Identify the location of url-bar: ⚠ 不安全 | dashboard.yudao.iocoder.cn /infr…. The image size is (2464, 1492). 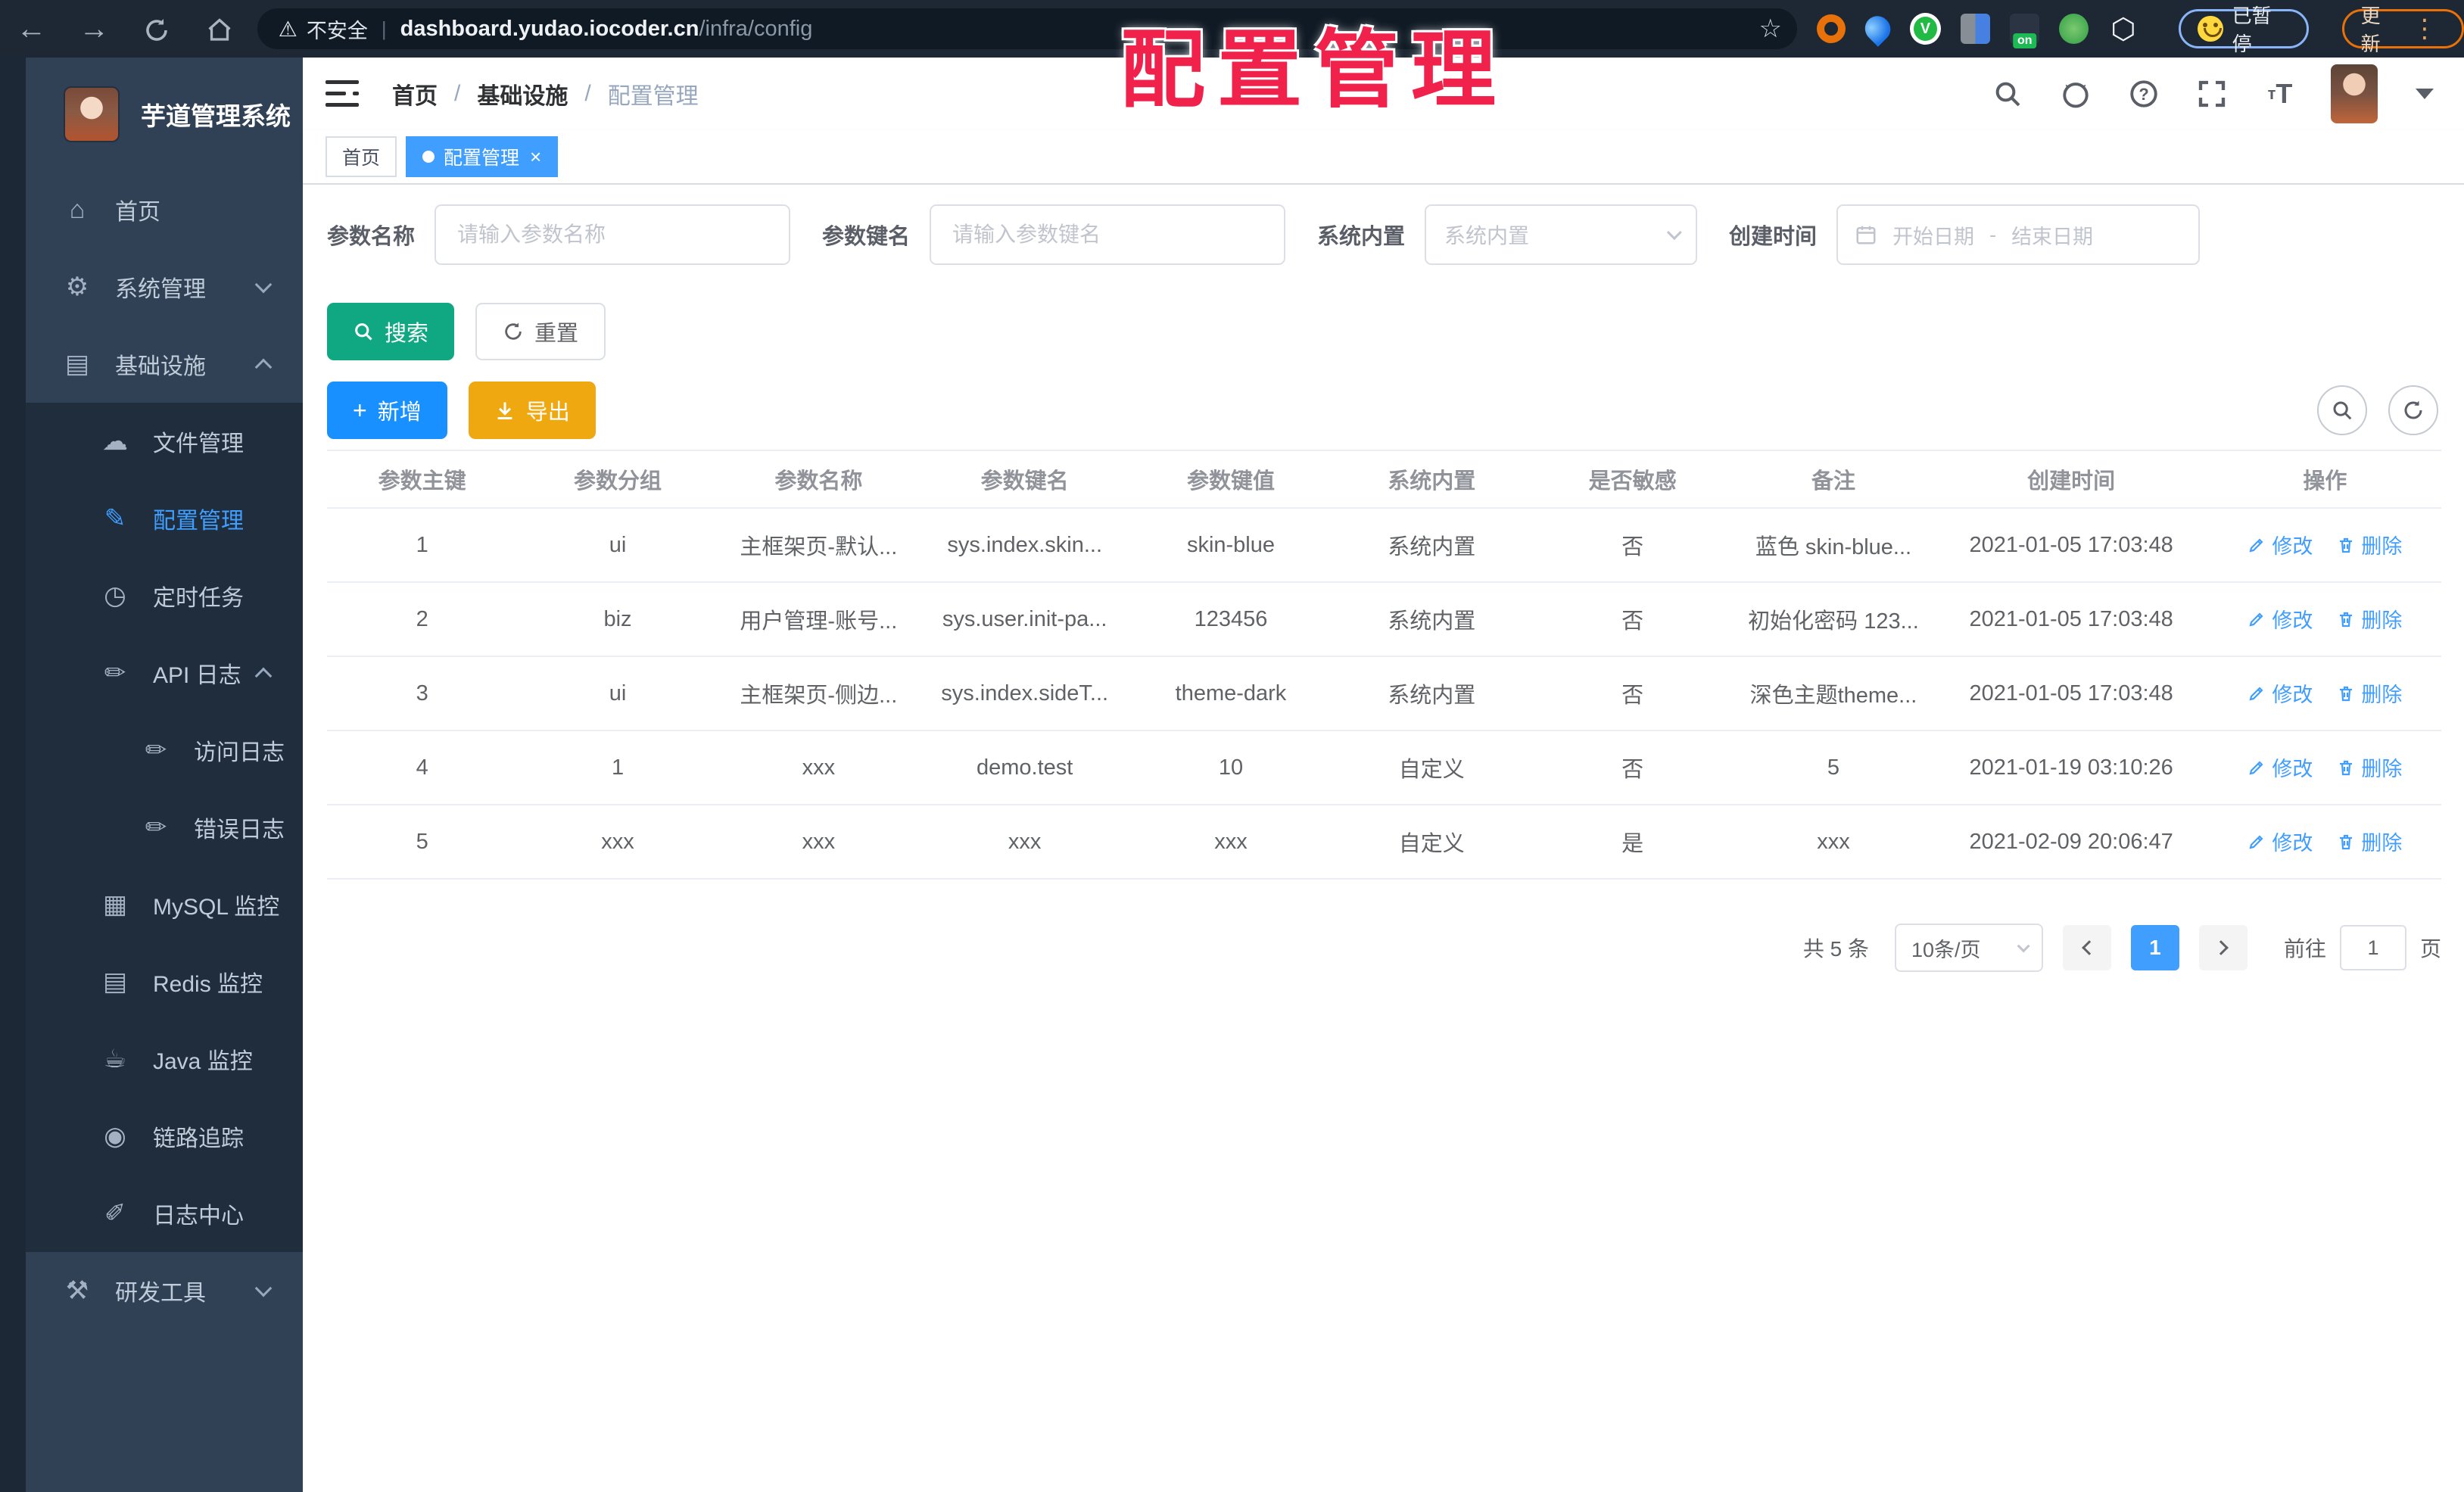
(1027, 28).